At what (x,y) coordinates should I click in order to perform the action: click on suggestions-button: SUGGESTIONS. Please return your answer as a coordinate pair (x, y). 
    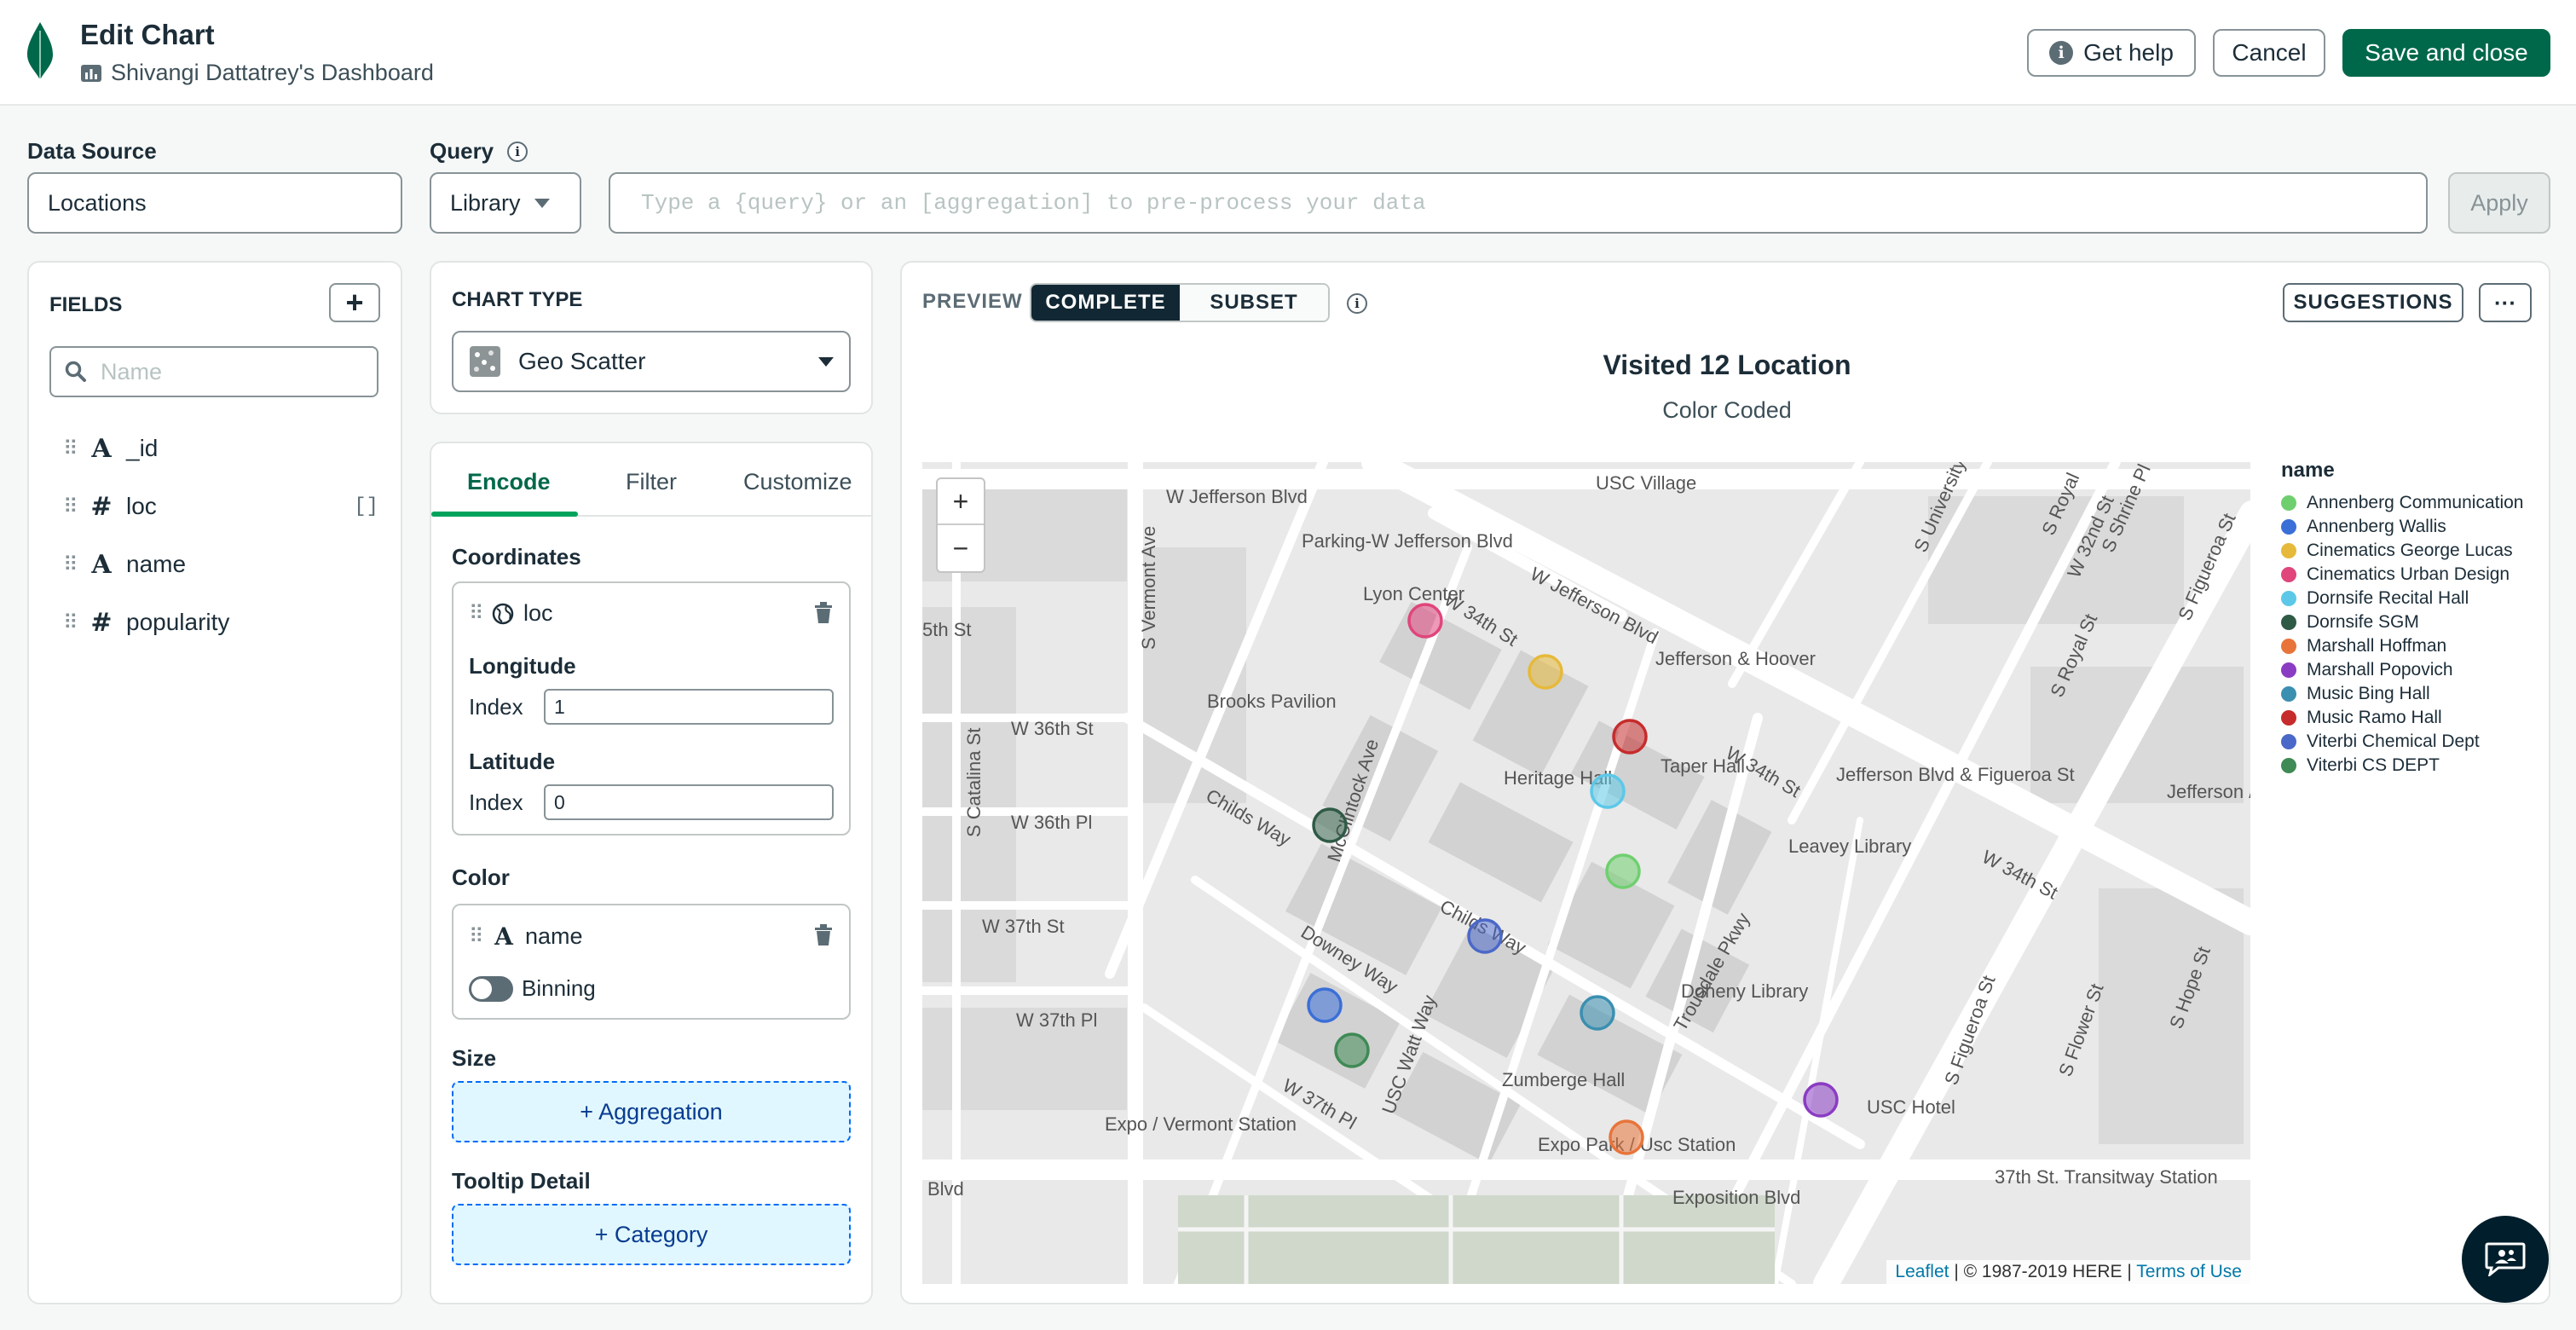
    Looking at the image, I should click on (2373, 302).